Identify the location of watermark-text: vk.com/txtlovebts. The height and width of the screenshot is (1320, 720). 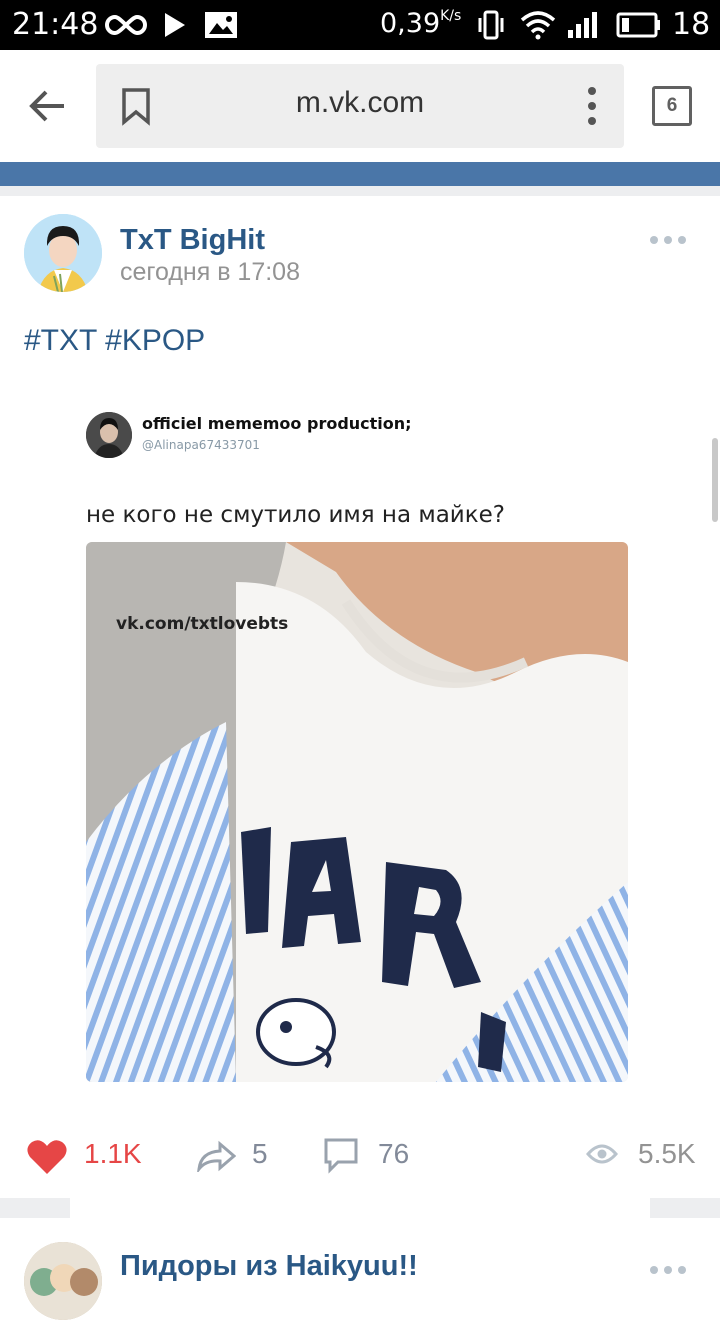
(202, 624).